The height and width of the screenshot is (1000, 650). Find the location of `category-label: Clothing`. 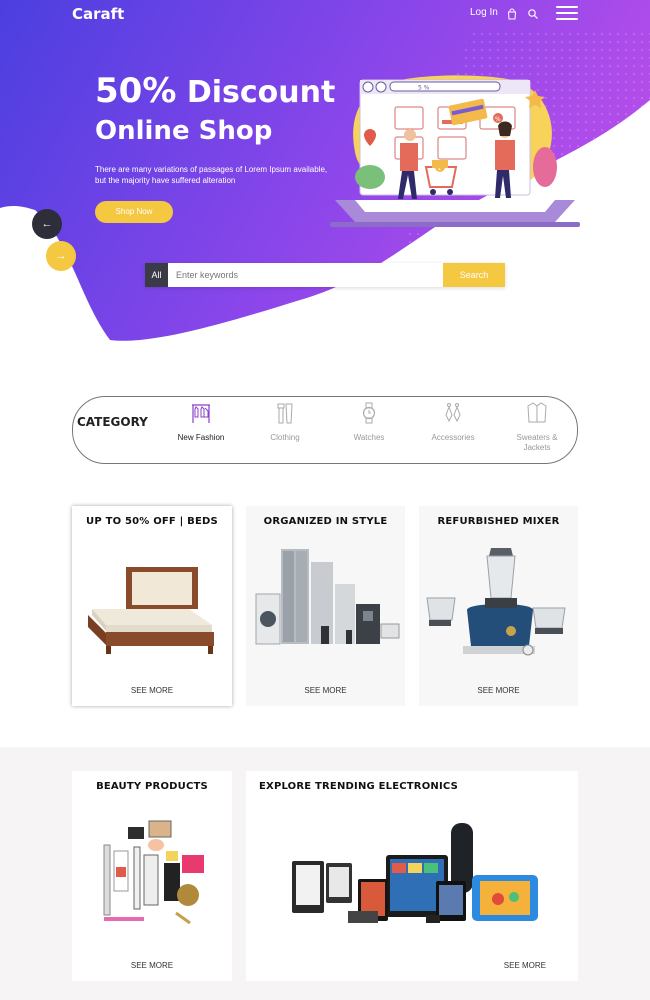

category-label: Clothing is located at coordinates (285, 437).